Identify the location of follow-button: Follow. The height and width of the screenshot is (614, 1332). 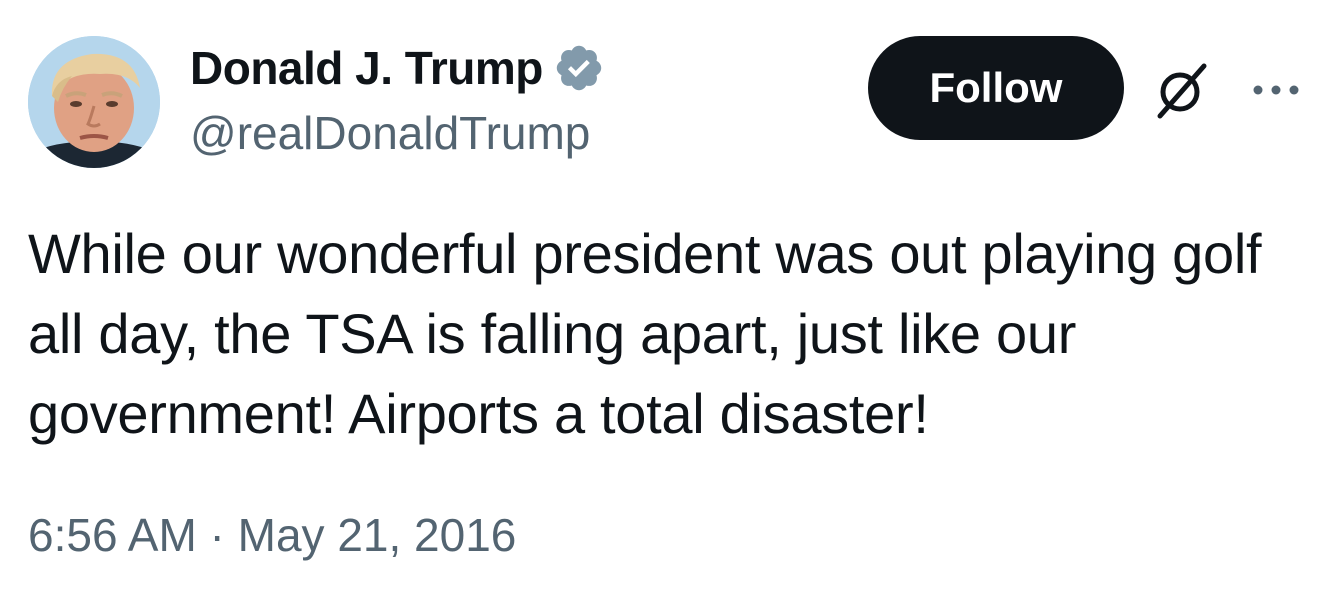
(996, 88).